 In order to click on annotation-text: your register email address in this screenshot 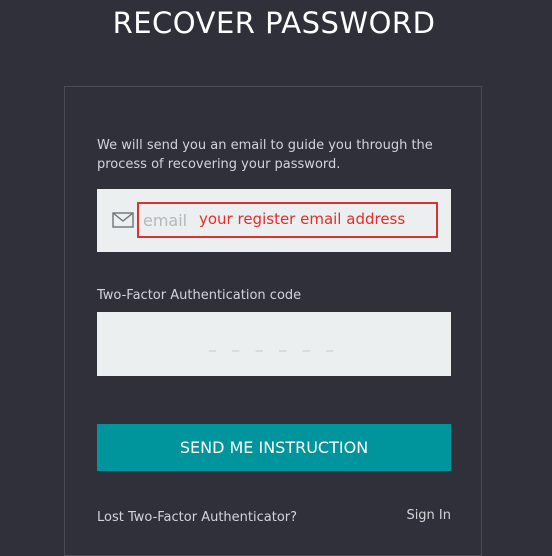, I will do `click(302, 219)`.